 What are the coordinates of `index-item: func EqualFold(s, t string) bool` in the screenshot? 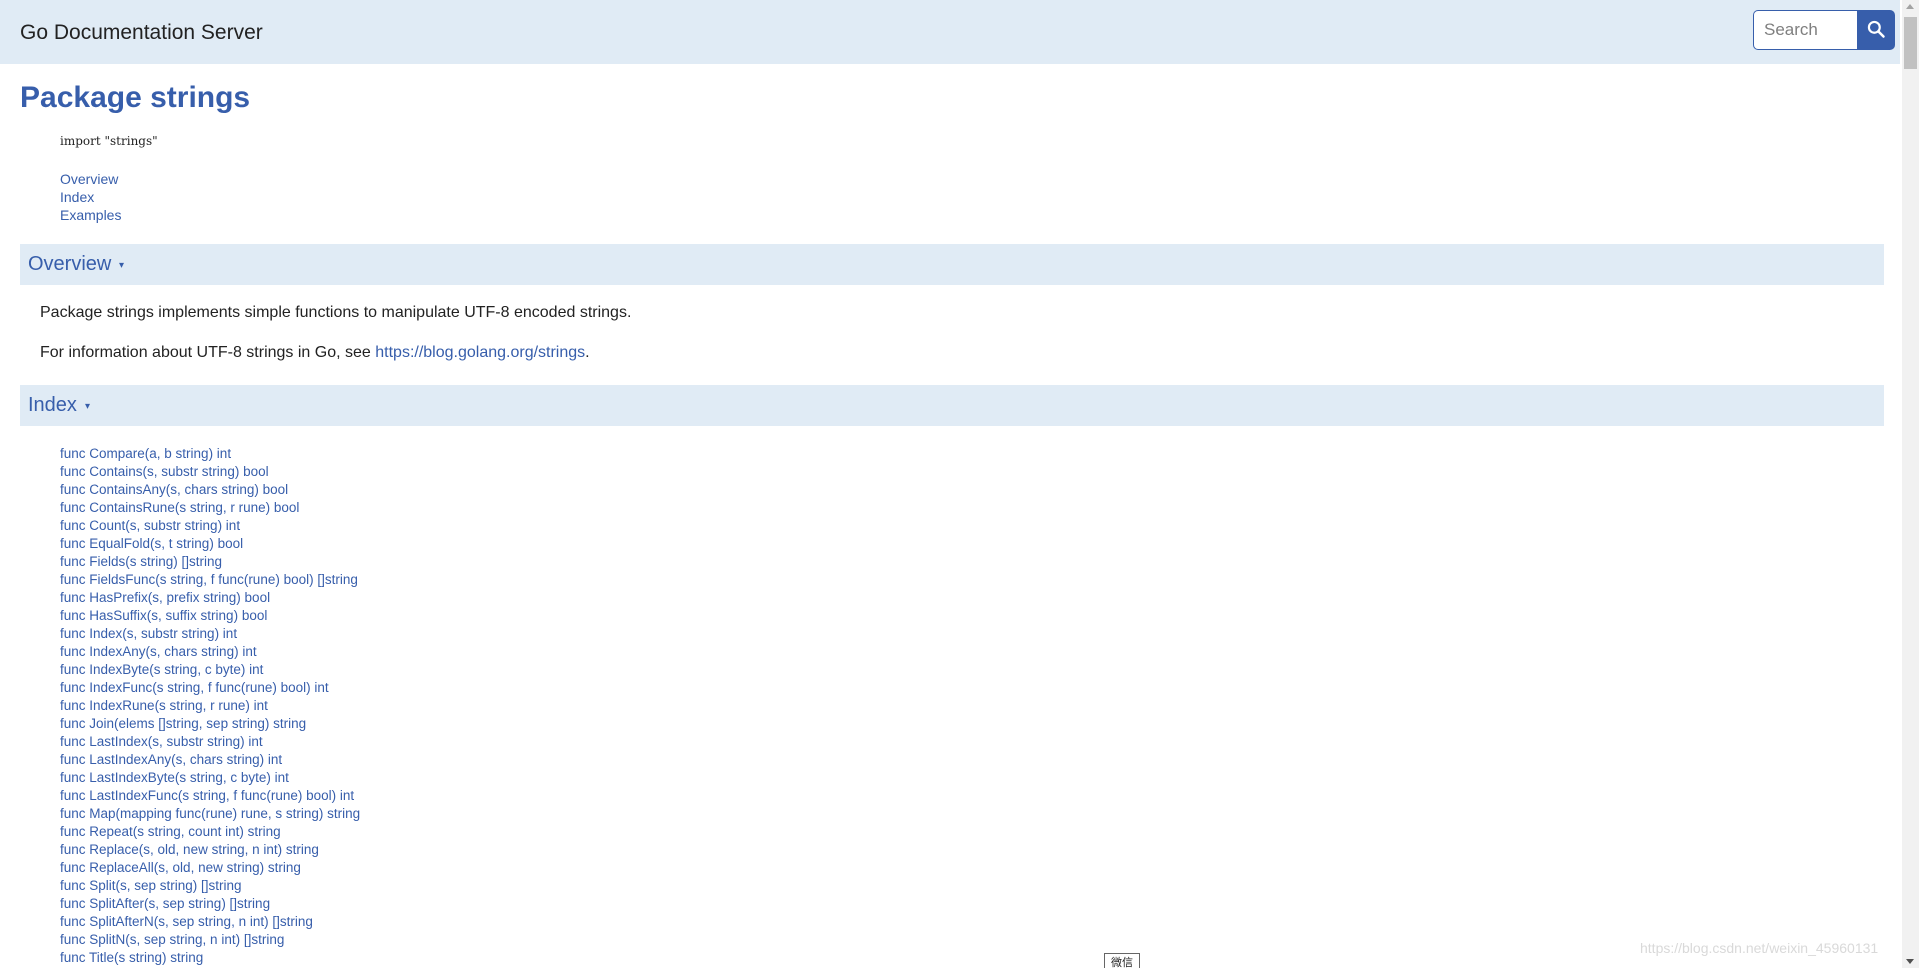 It's located at (210, 544).